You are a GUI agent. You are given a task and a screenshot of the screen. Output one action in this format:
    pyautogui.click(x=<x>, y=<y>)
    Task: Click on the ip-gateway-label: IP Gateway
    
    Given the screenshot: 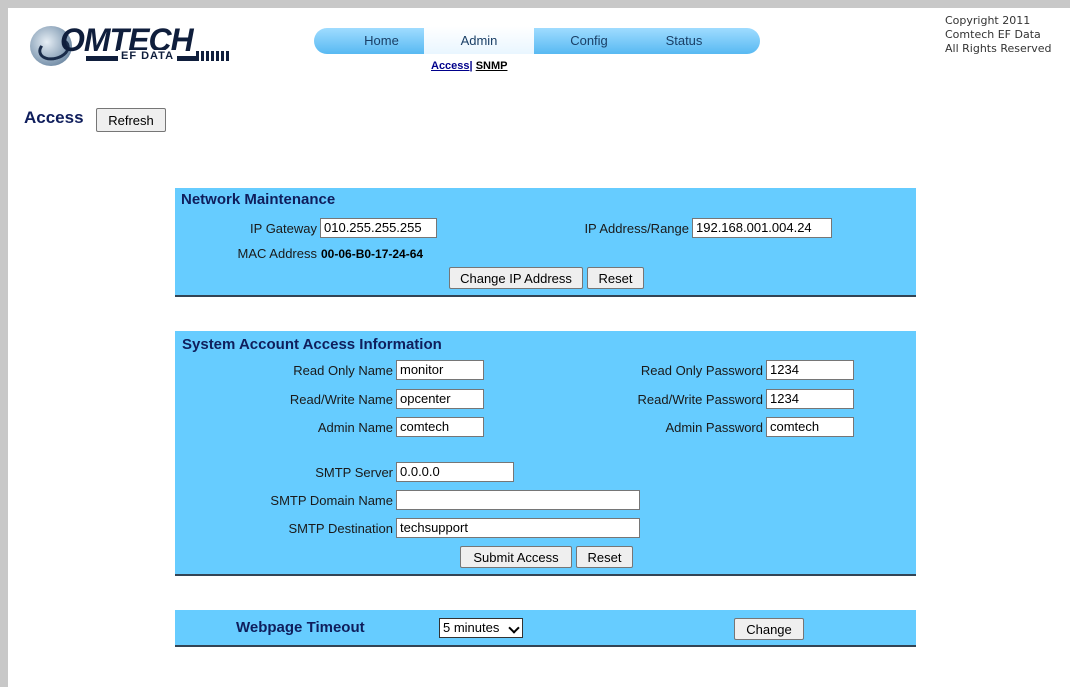 What is the action you would take?
    pyautogui.click(x=283, y=228)
    